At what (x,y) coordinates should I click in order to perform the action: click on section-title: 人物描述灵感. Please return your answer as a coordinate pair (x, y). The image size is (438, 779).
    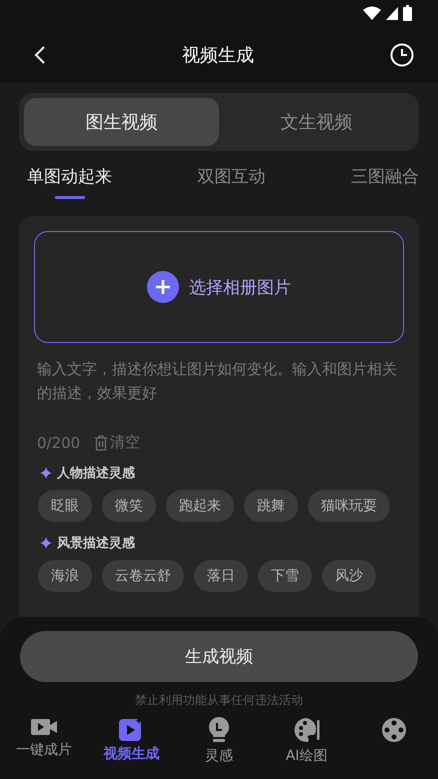
    Looking at the image, I should click on (96, 473).